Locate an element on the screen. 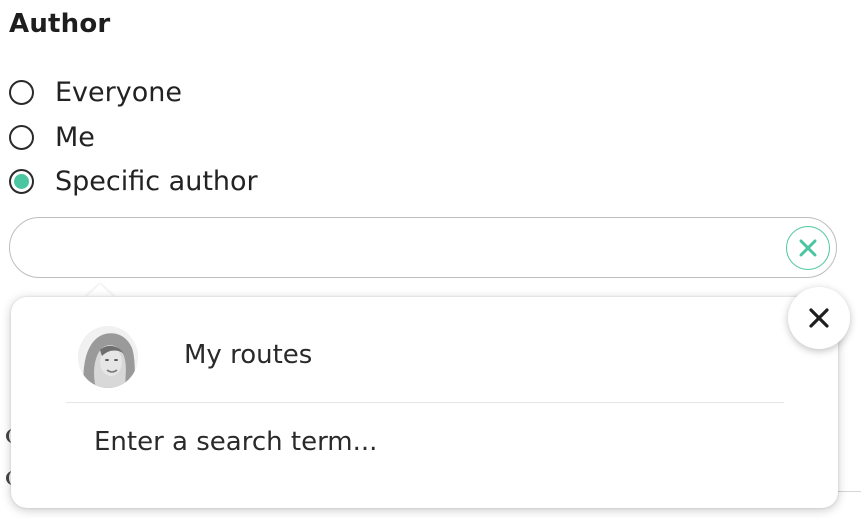  close-dropdown-button is located at coordinates (819, 318).